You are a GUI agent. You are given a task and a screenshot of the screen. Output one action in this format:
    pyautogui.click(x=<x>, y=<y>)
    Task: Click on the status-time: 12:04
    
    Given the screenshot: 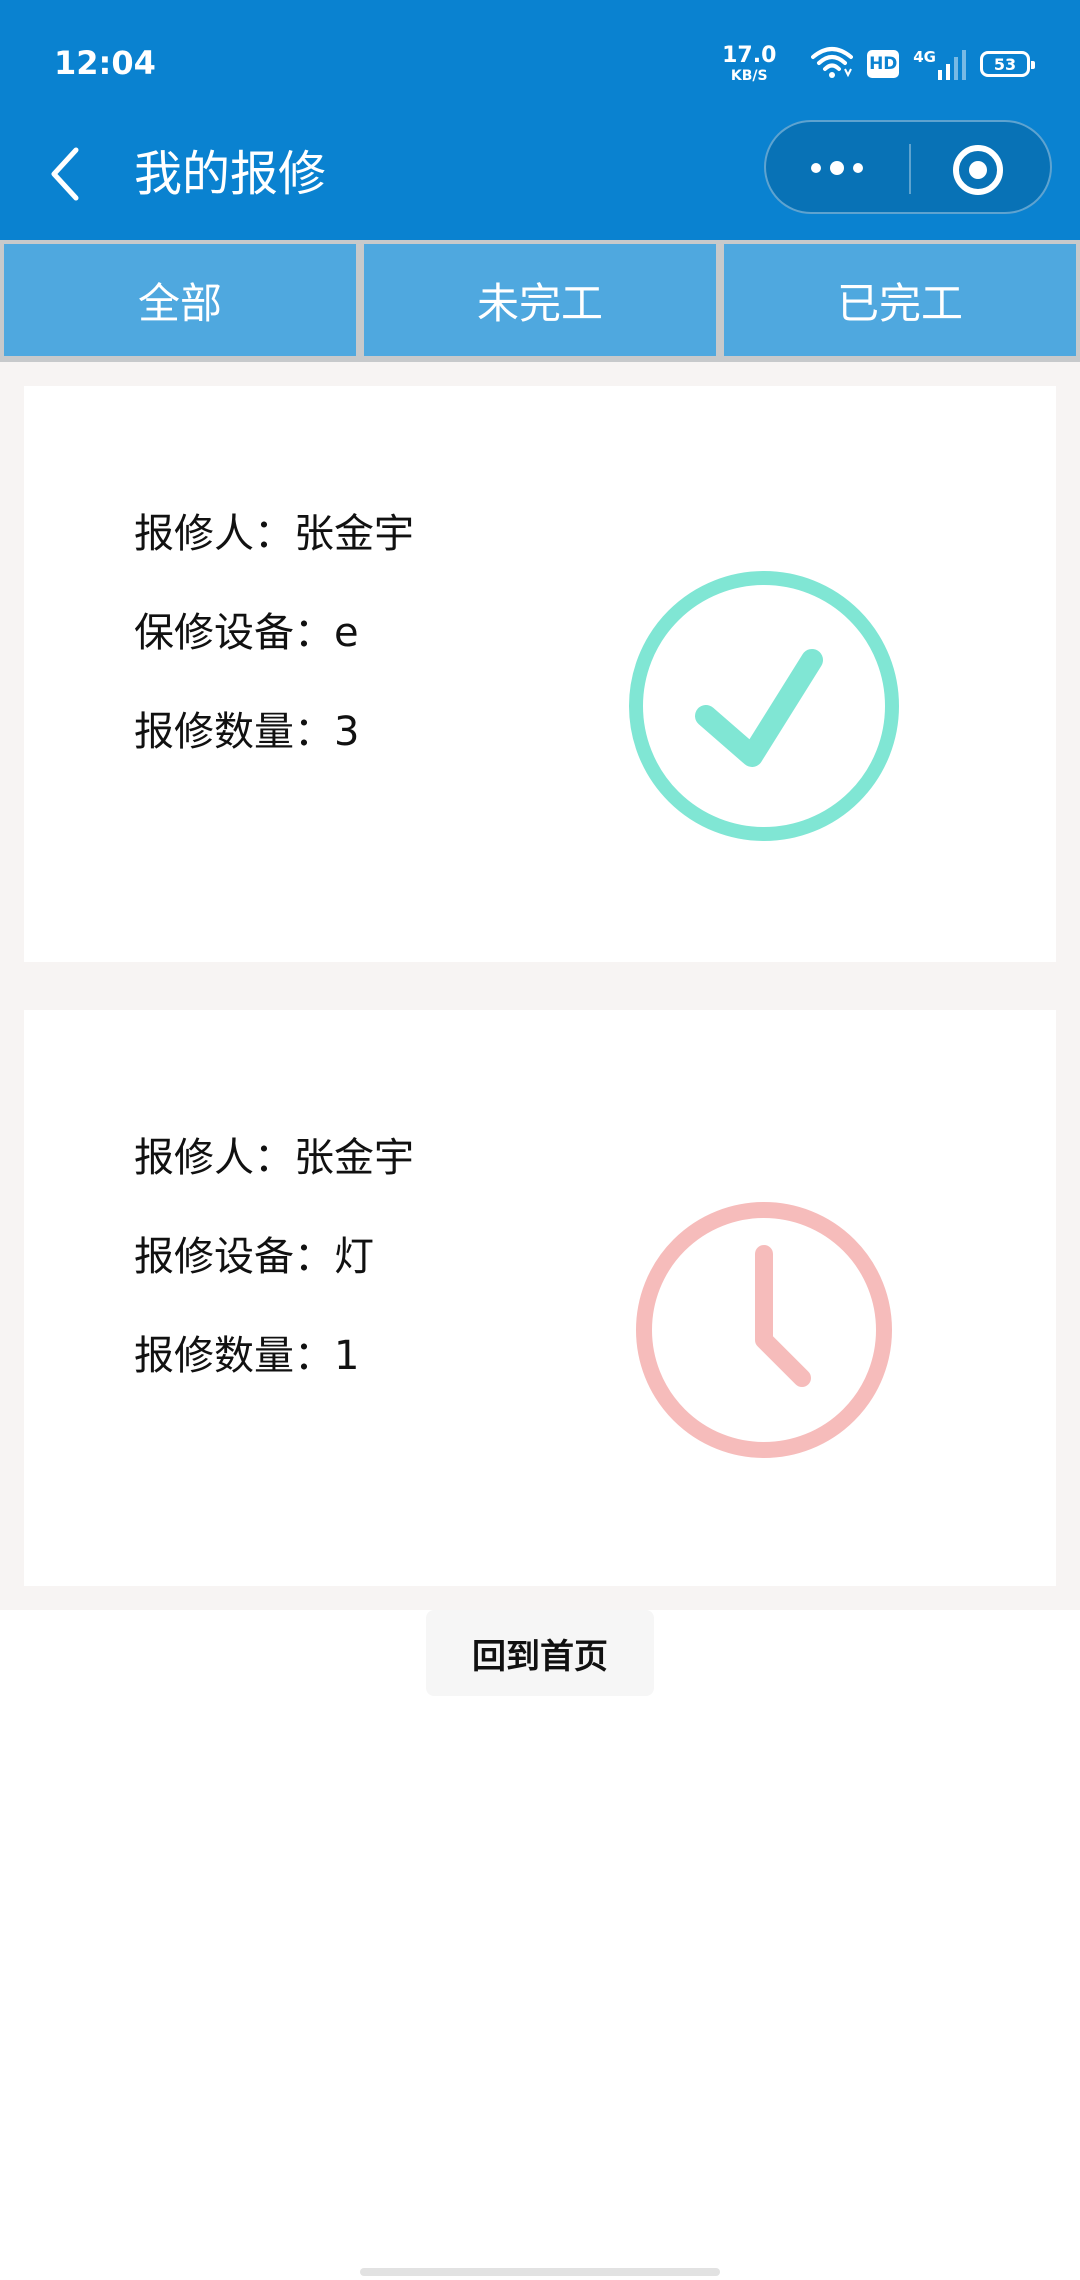 What is the action you would take?
    pyautogui.click(x=105, y=63)
    